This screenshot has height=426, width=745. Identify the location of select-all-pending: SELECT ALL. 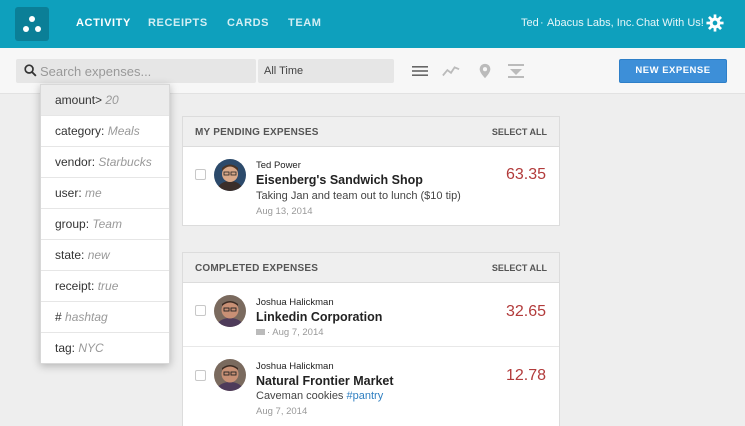
(519, 132).